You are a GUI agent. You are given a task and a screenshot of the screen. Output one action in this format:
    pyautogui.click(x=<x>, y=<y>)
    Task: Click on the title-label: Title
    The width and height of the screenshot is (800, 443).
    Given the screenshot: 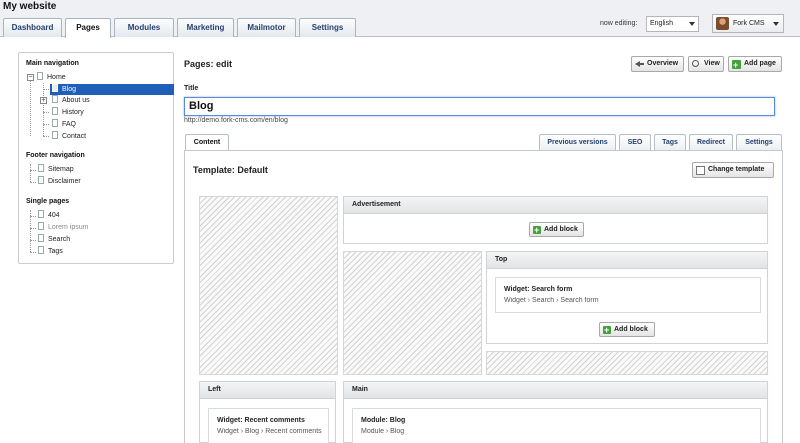 What is the action you would take?
    pyautogui.click(x=191, y=88)
    